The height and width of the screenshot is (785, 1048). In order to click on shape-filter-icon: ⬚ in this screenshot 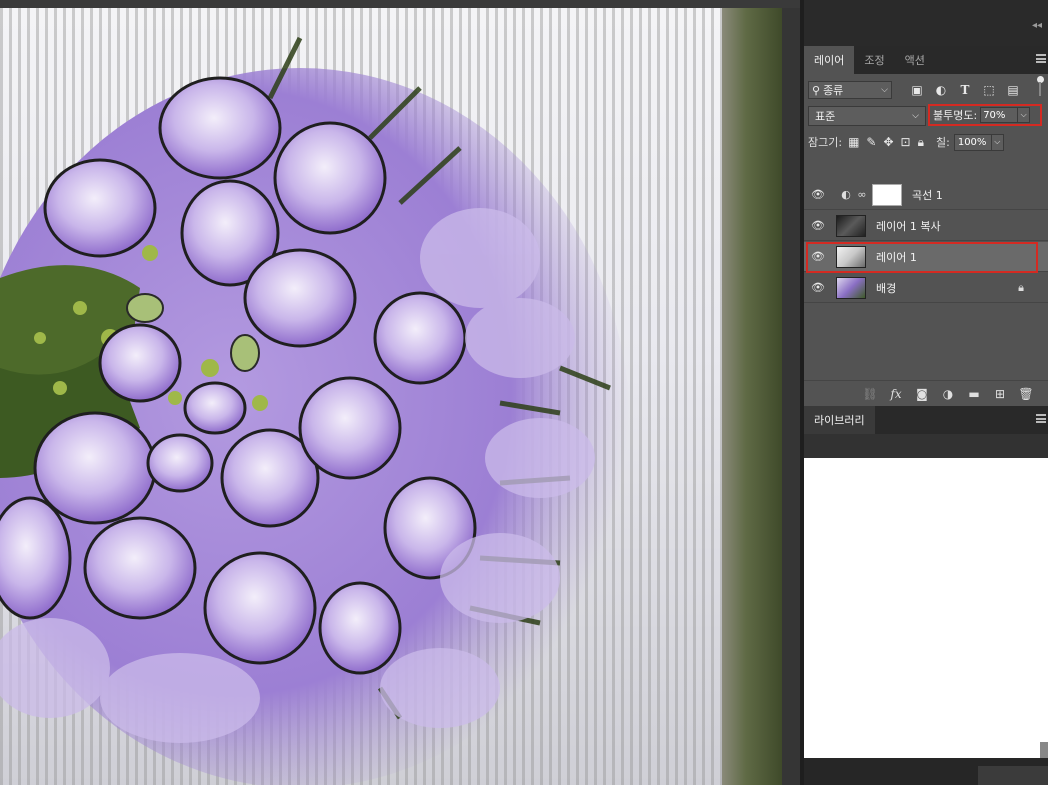, I will do `click(989, 90)`.